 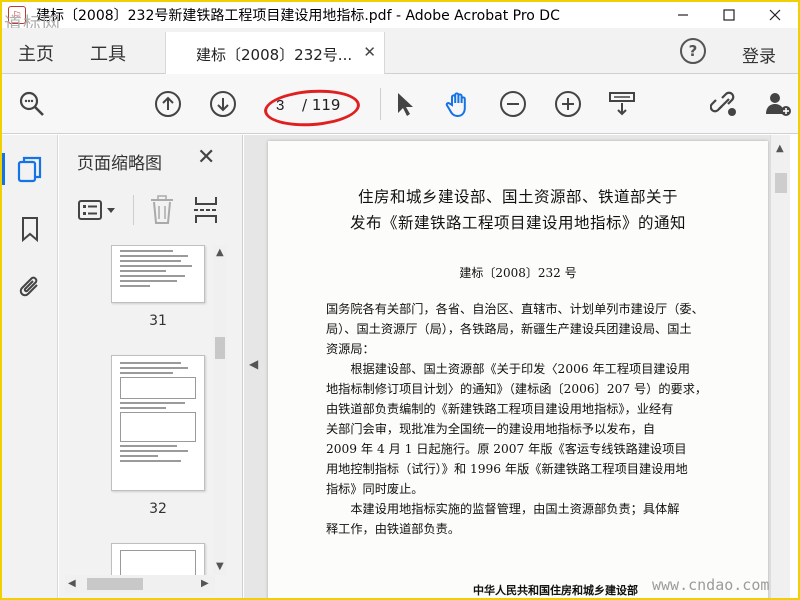 What do you see at coordinates (133, 210) in the screenshot?
I see `thumbnails-toolbar-separator` at bounding box center [133, 210].